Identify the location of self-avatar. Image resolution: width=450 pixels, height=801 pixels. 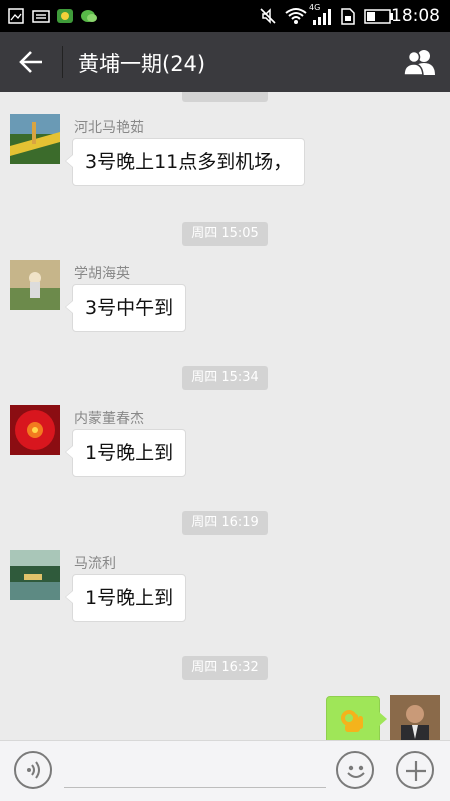
(415, 717).